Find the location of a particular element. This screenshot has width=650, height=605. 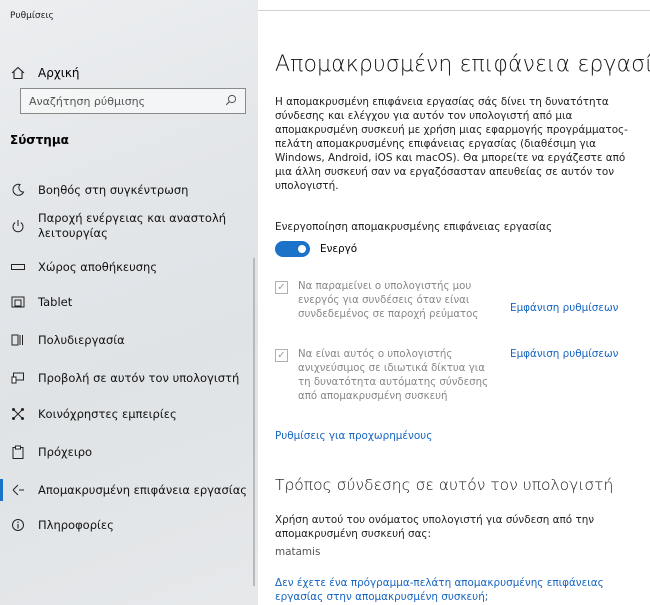

sidebar-item-projecting: Προβολή σε αυτόν τον υπολογιστή is located at coordinates (130, 378).